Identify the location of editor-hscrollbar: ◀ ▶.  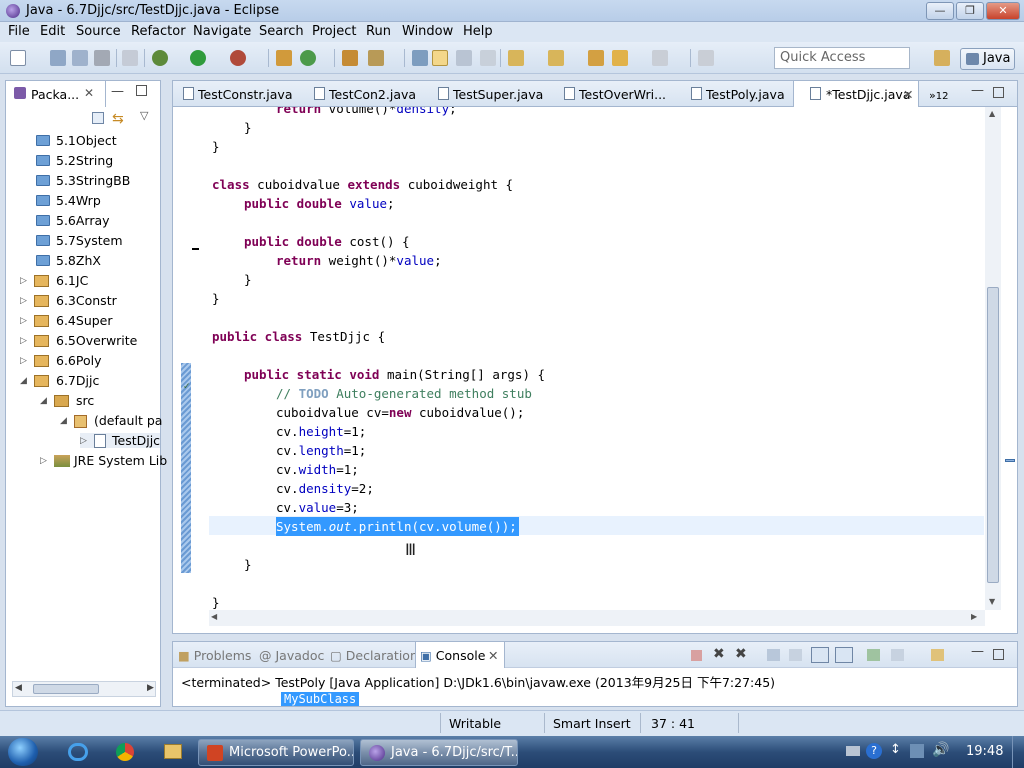
(597, 618).